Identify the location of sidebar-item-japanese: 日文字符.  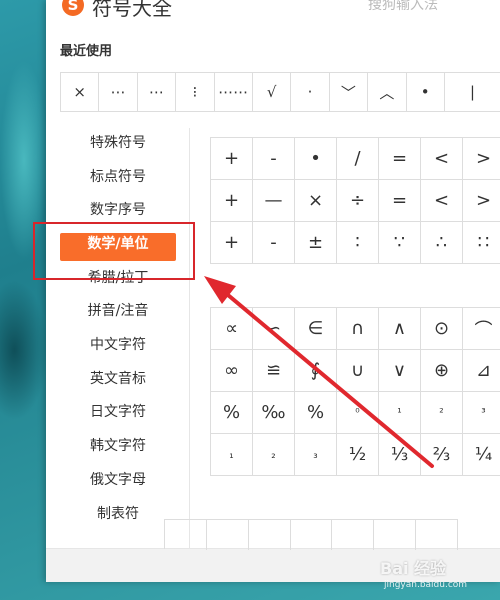
(118, 415).